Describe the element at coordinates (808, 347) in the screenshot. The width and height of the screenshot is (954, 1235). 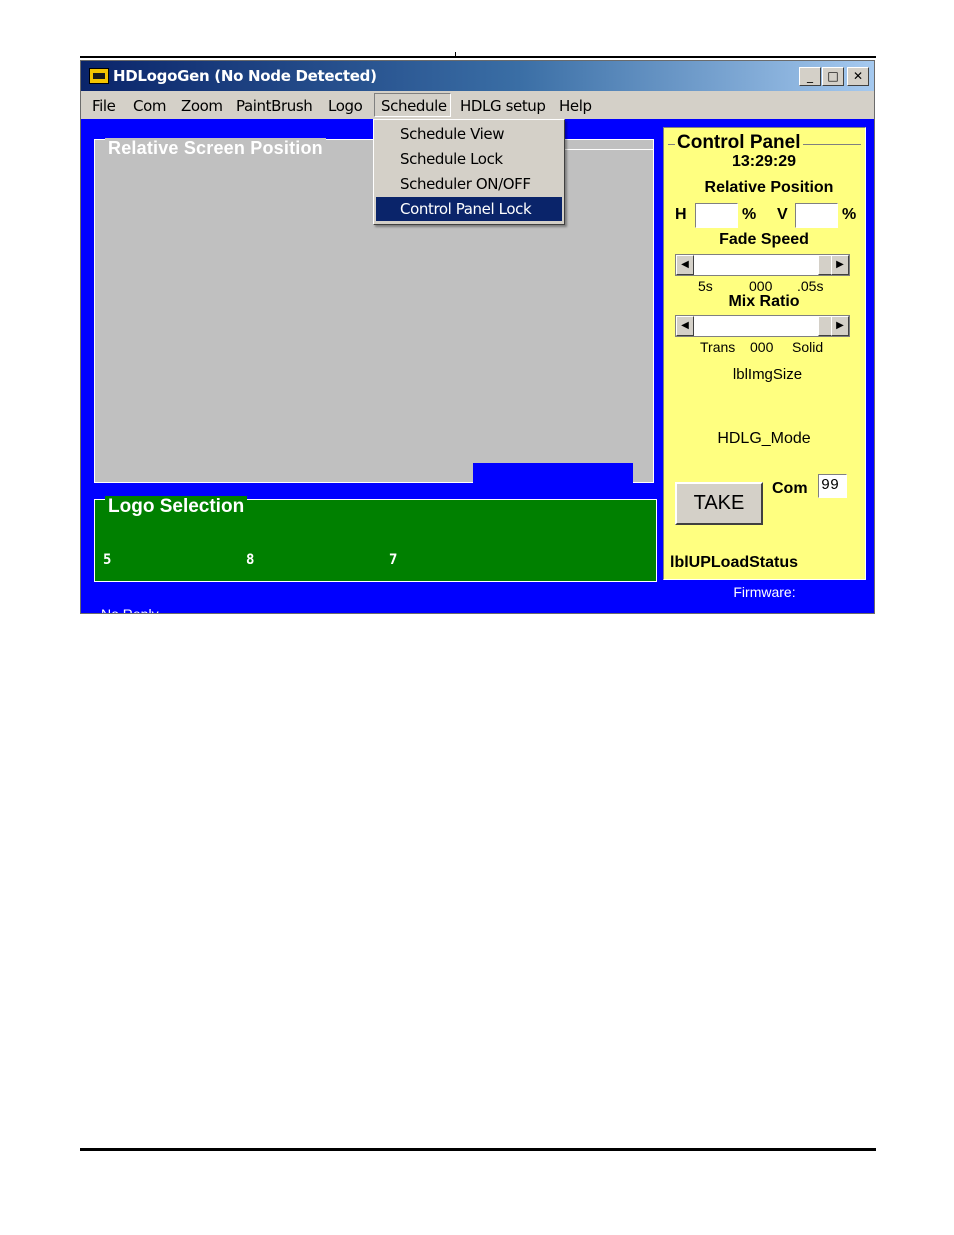
I see `mix-scale-max: Solid` at that location.